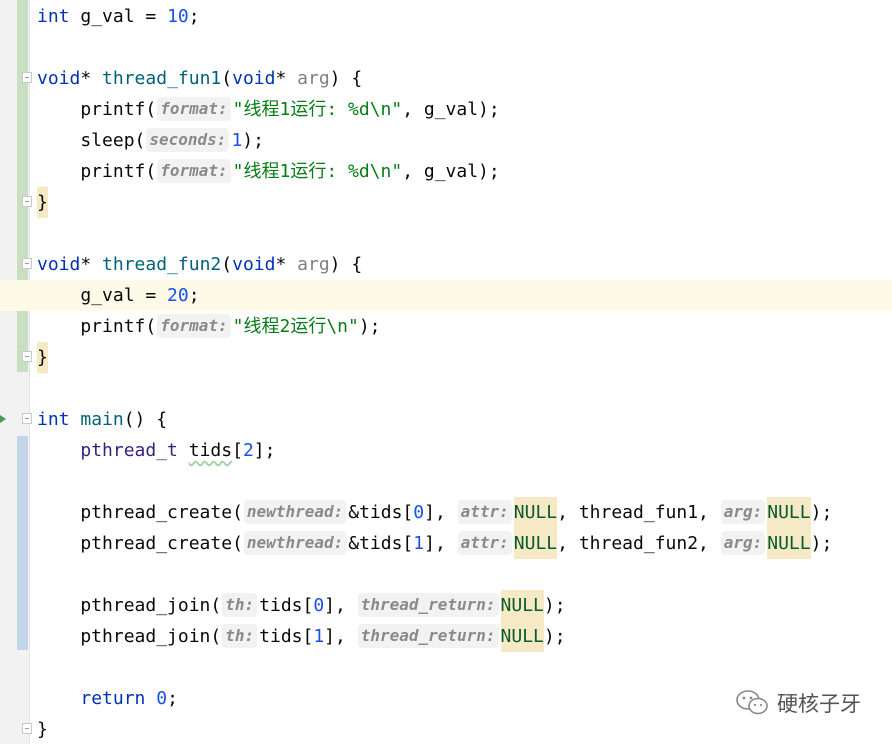 This screenshot has height=745, width=892. What do you see at coordinates (446, 419) in the screenshot?
I see `code-line: int main() {` at bounding box center [446, 419].